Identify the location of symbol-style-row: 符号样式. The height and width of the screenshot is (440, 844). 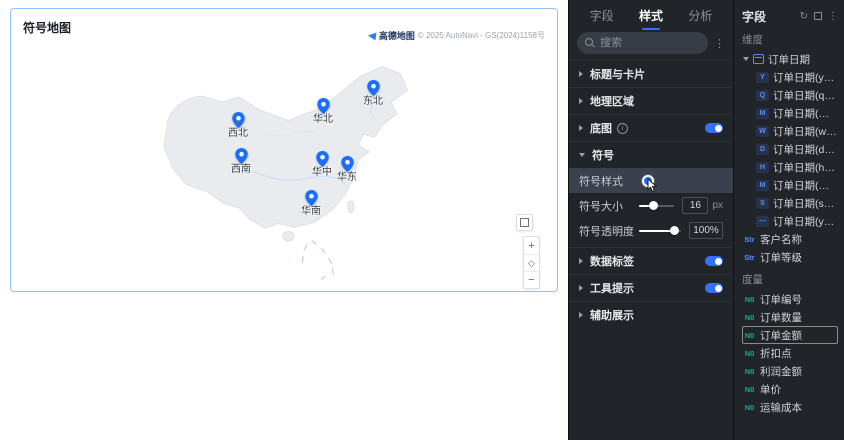
(651, 180).